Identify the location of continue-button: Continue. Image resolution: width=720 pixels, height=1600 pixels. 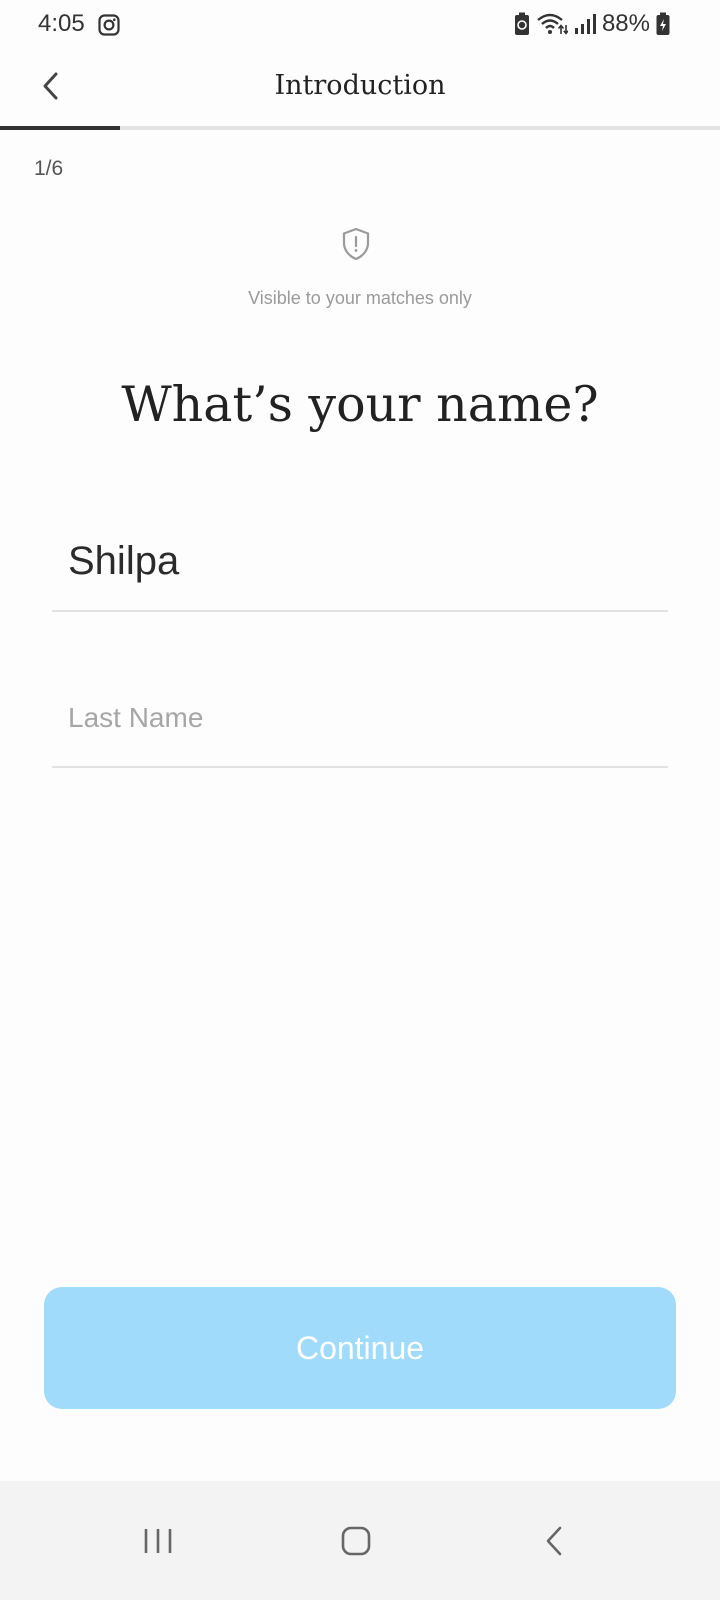
(360, 1348).